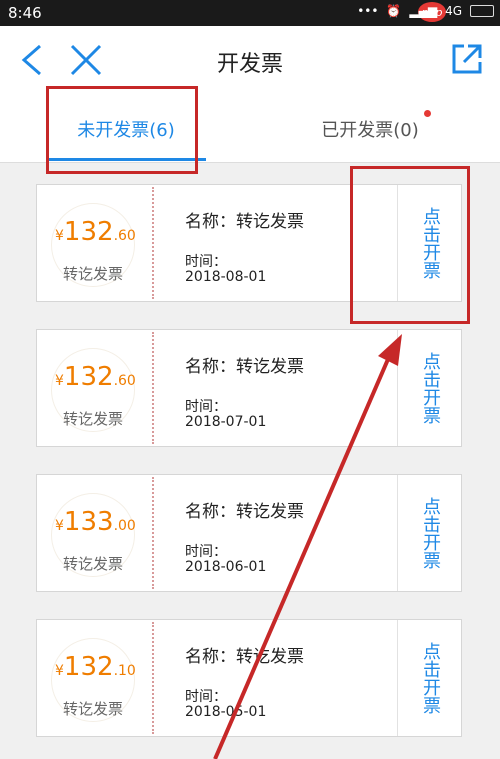  Describe the element at coordinates (25, 13) in the screenshot. I see `status-time: 8:46` at that location.